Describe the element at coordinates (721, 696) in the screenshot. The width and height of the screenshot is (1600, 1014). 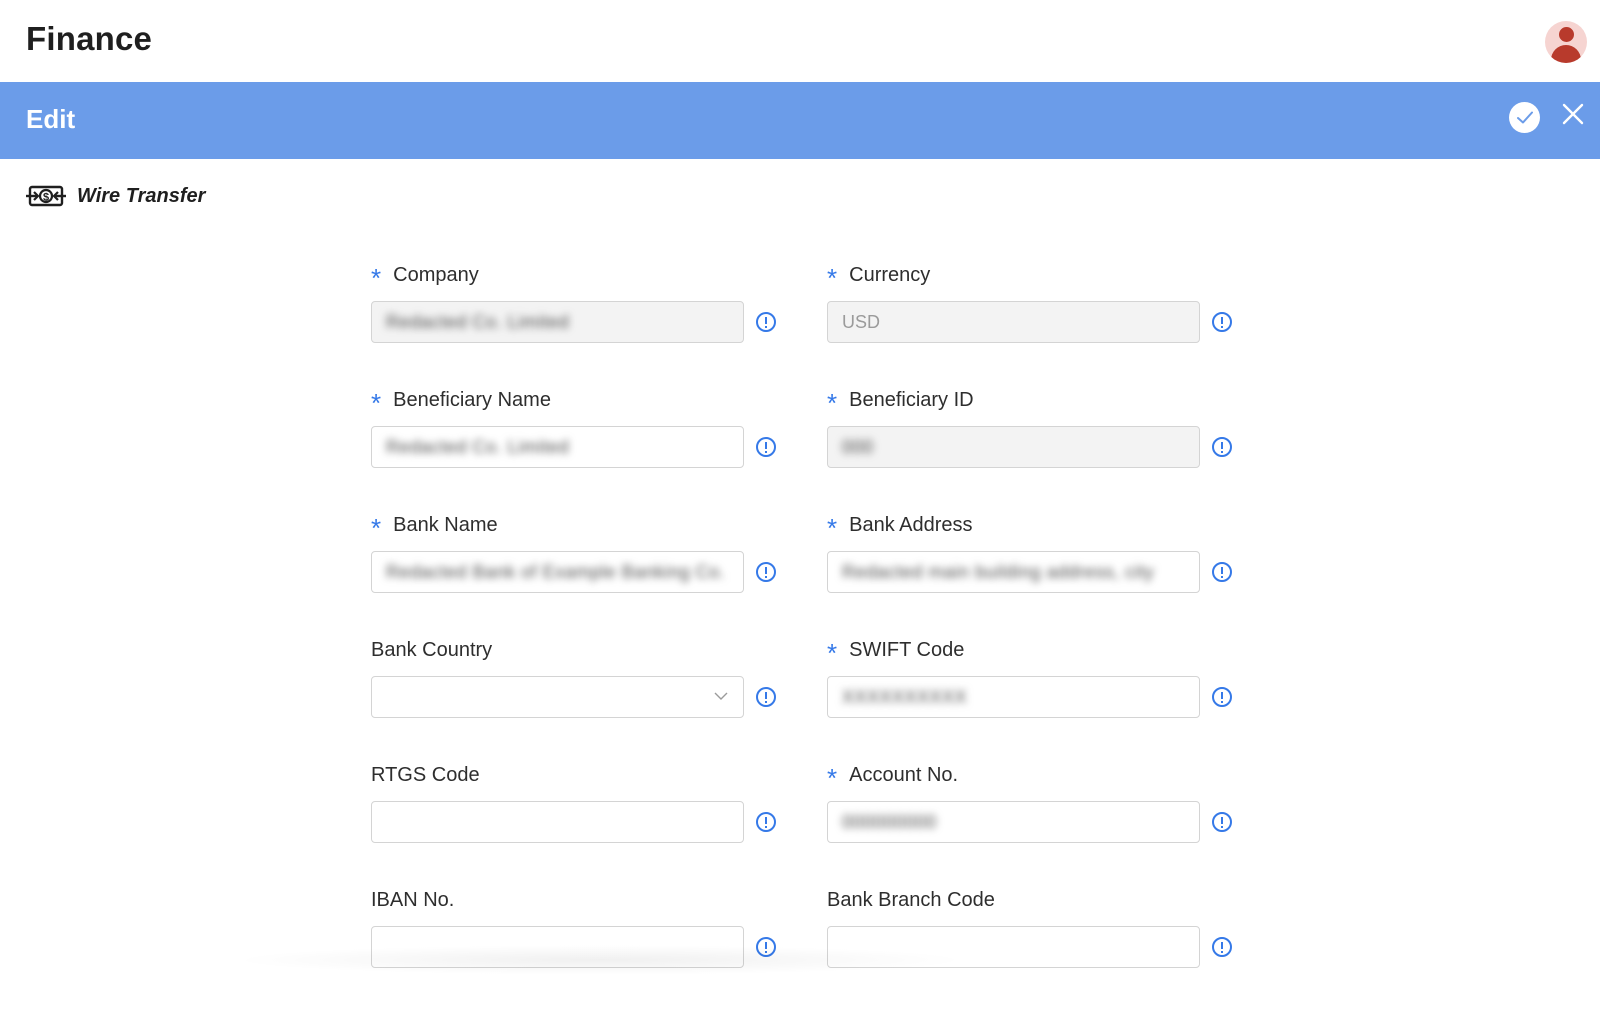
I see `chevron-down-icon` at that location.